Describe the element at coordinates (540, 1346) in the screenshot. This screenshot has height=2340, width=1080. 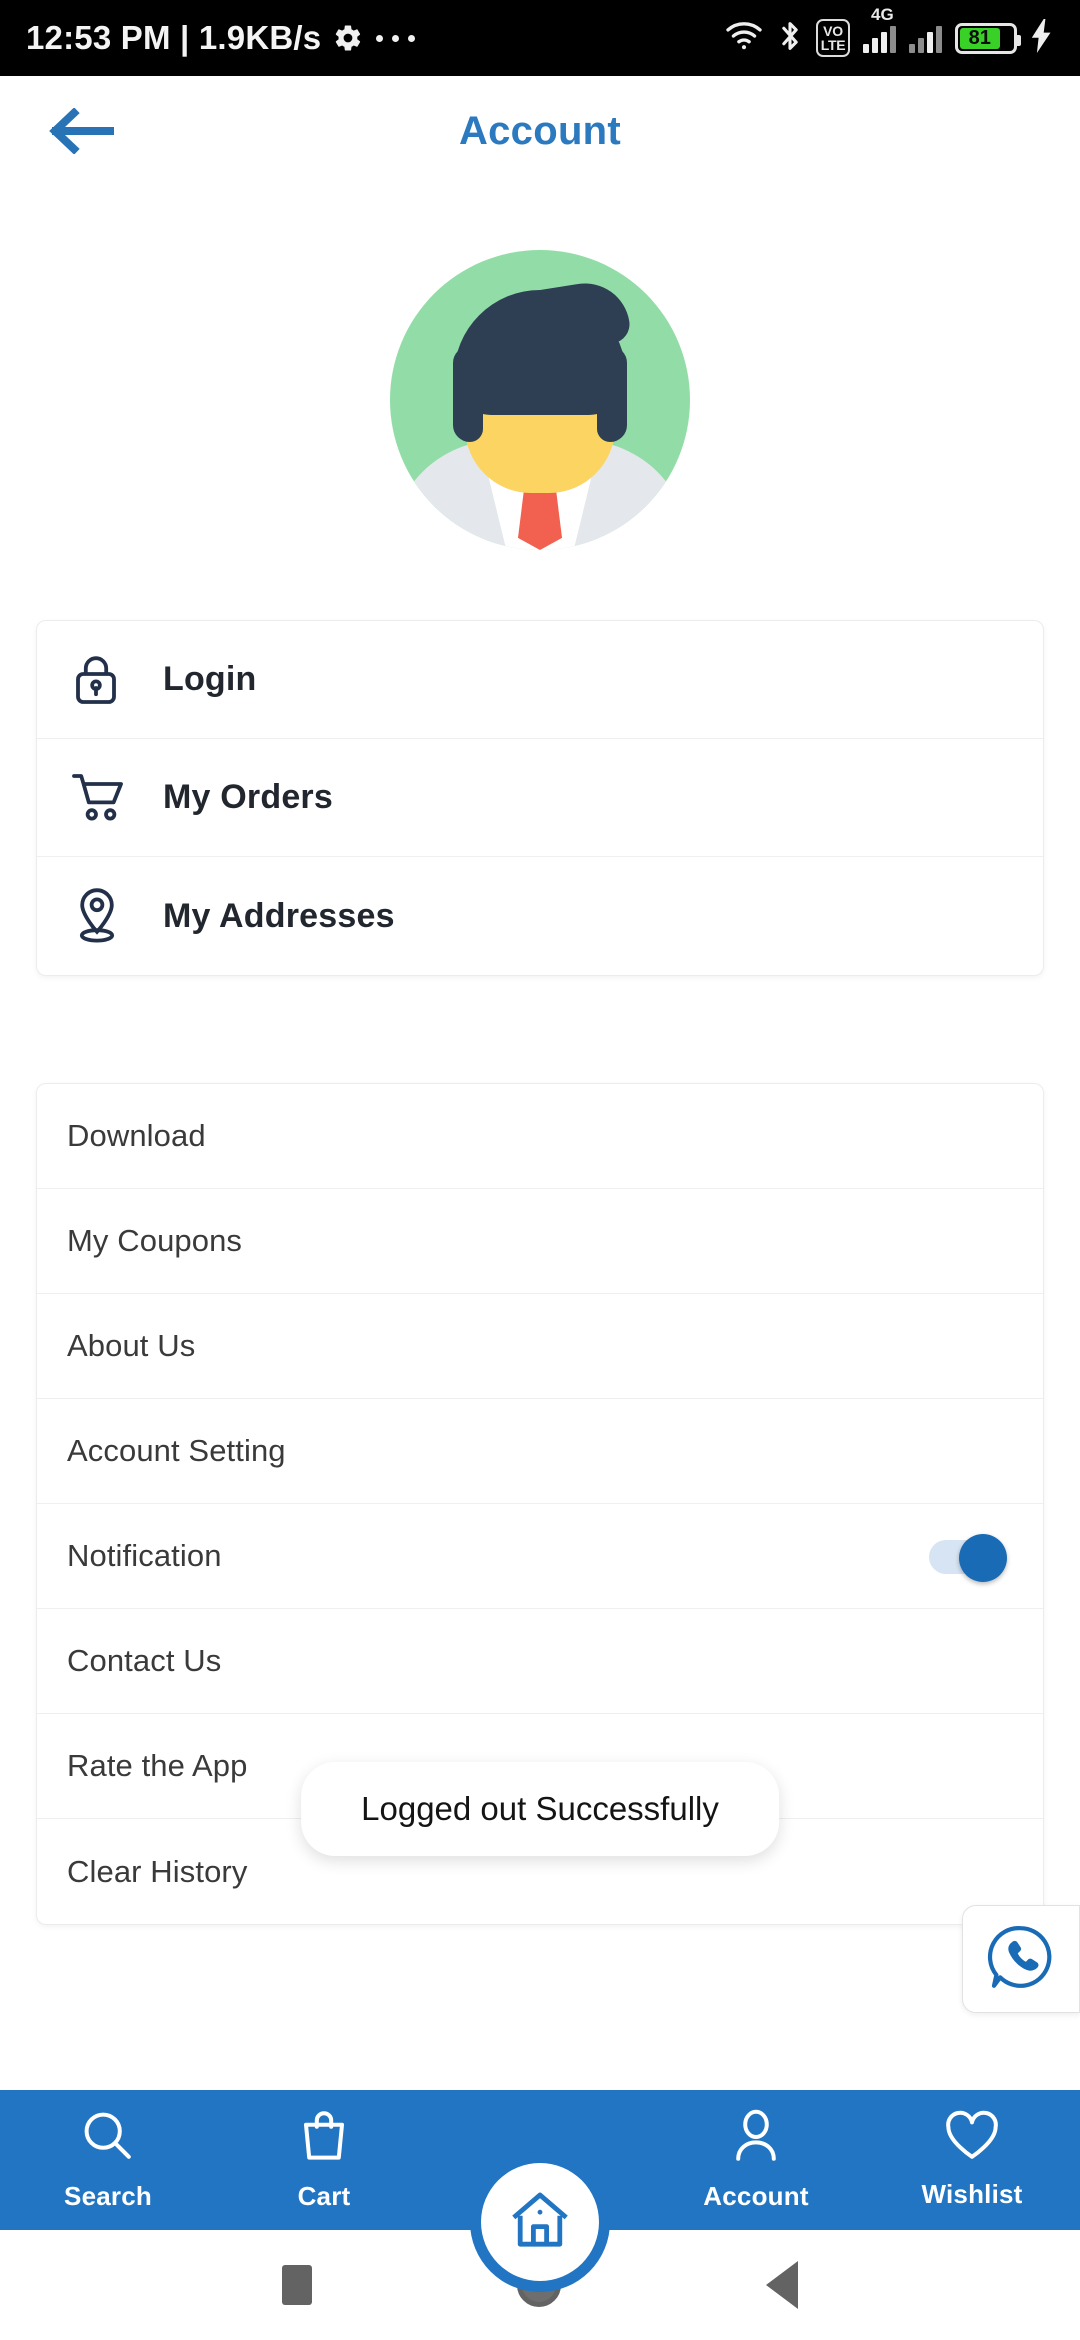
I see `menu-item-about-us: About Us` at that location.